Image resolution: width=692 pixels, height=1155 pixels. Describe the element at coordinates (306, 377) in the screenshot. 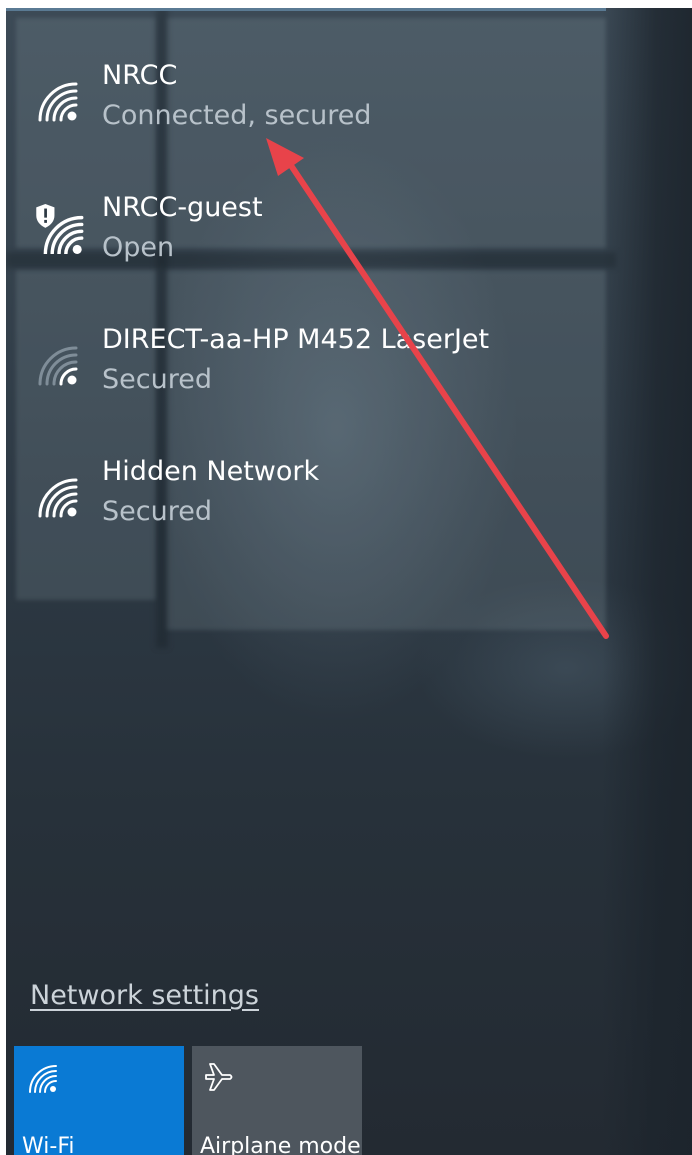

I see `network-item-direct-hp: DIRECT-aa-HP M452 LaserJet Secured` at that location.